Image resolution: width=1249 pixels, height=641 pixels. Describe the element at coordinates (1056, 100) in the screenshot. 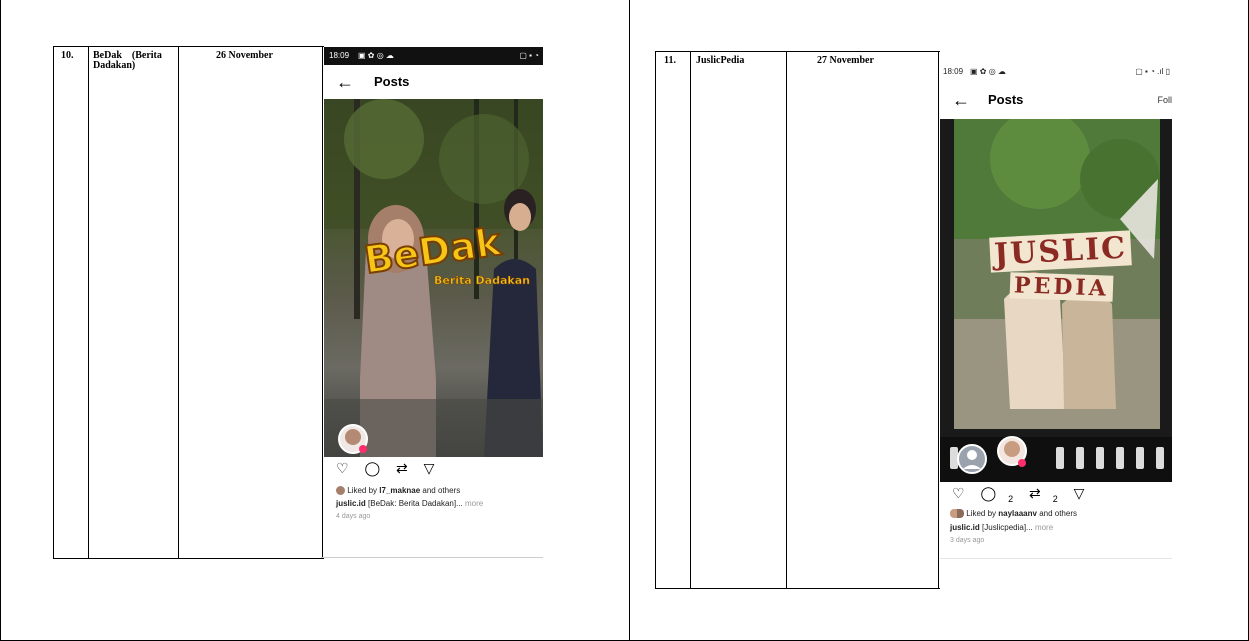

I see `posts-header: ← Posts Foll` at that location.